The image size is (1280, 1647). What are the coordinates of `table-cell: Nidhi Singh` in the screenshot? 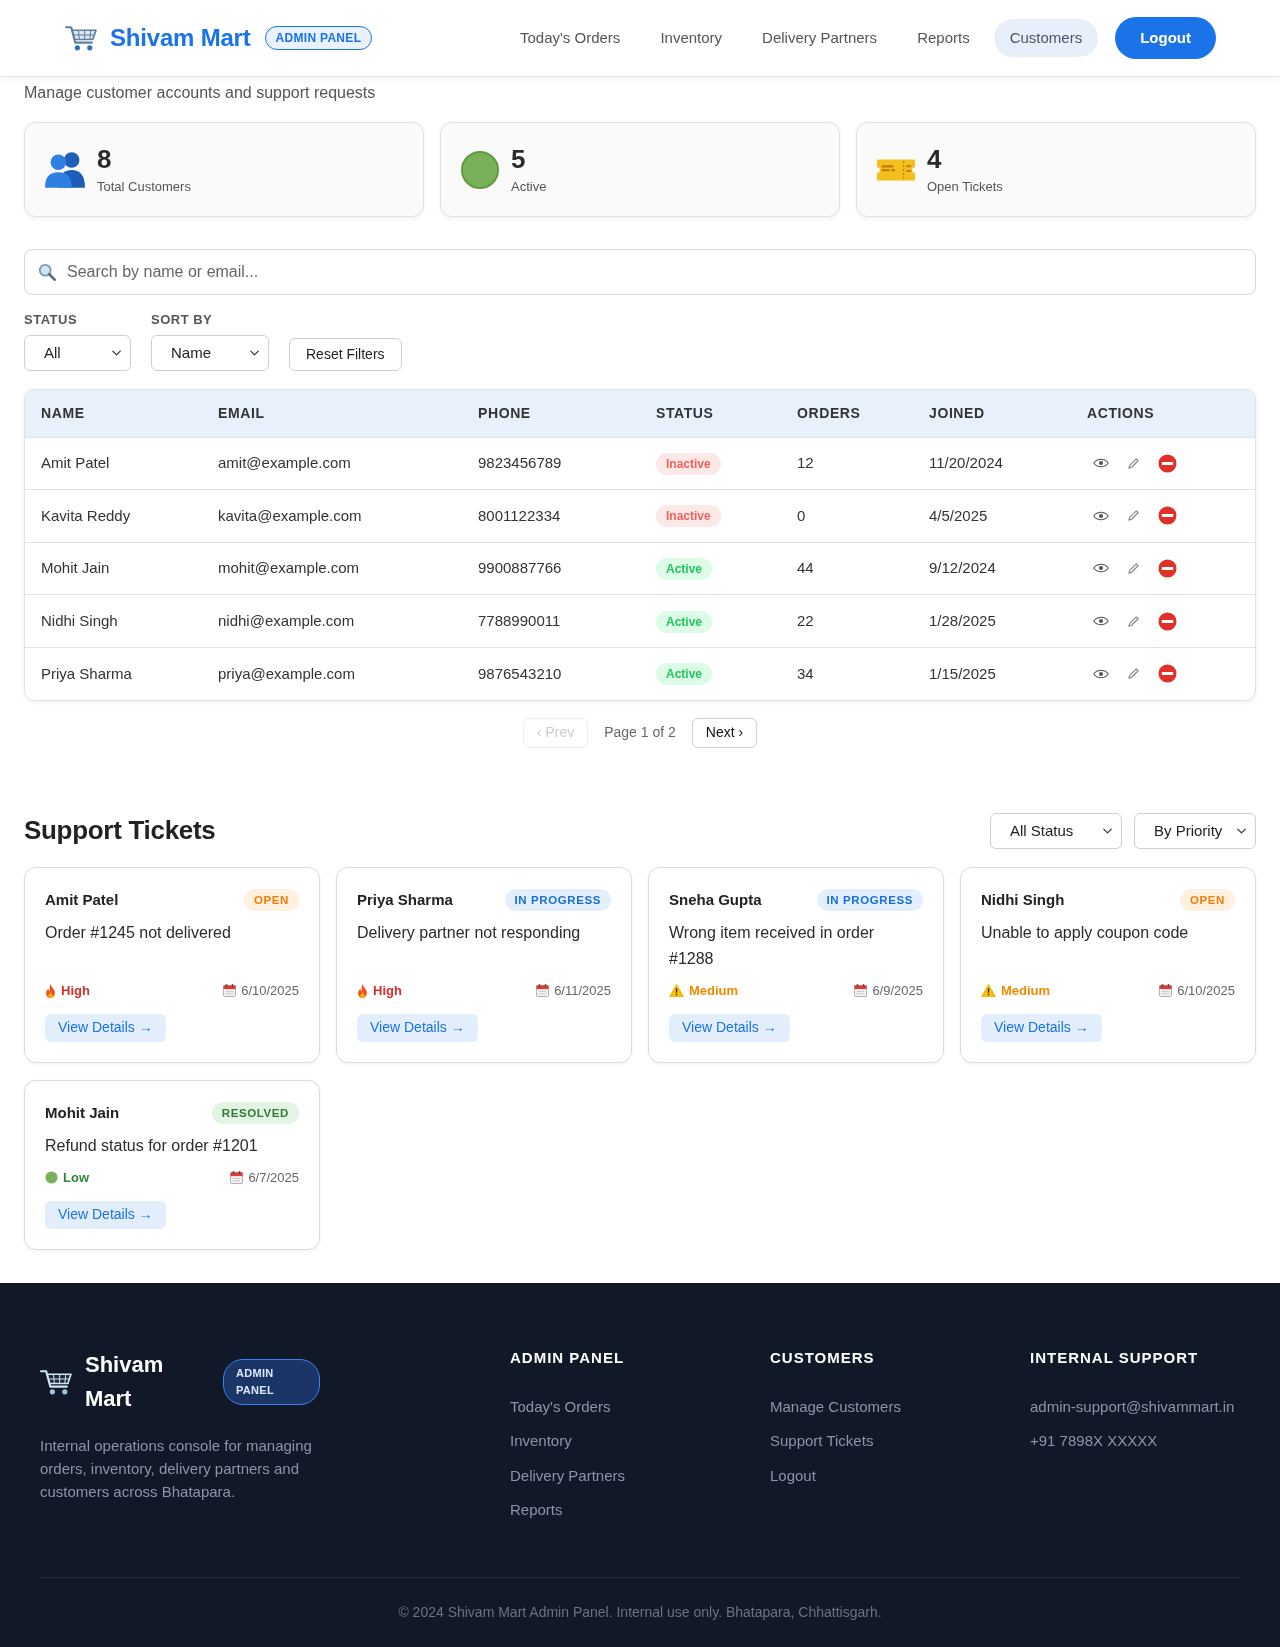 It's located at (113, 621).